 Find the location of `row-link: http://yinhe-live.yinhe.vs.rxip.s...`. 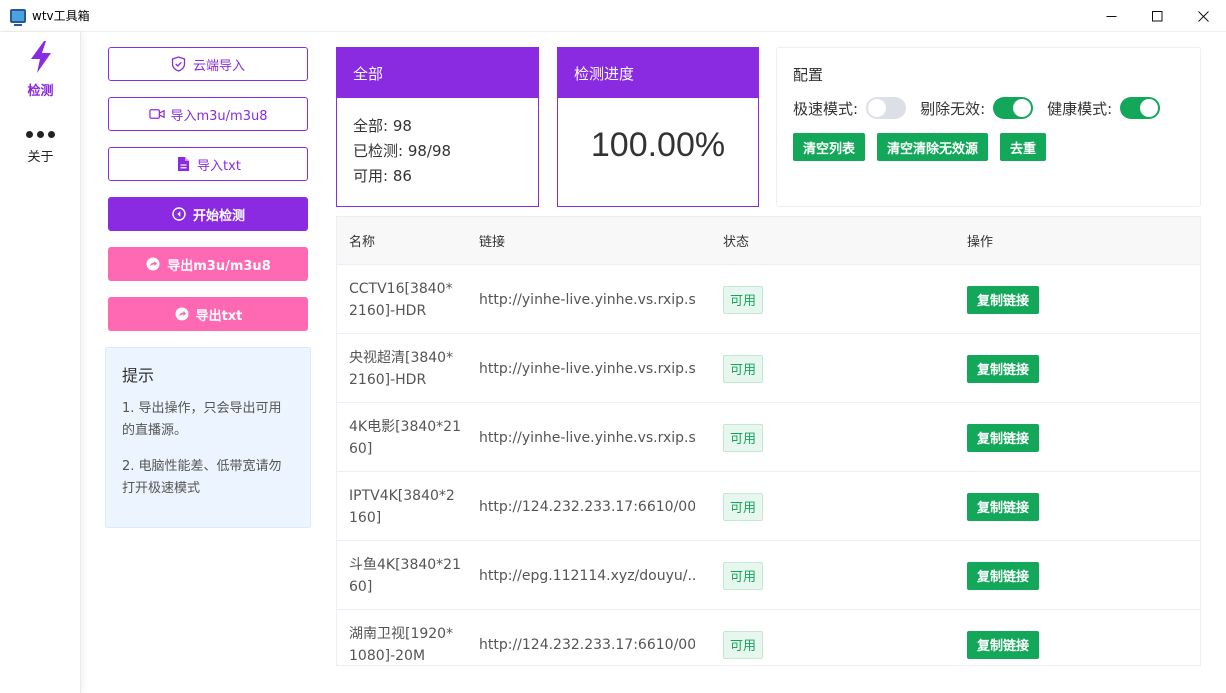

row-link: http://yinhe-live.yinhe.vs.rxip.s... is located at coordinates (587, 437).